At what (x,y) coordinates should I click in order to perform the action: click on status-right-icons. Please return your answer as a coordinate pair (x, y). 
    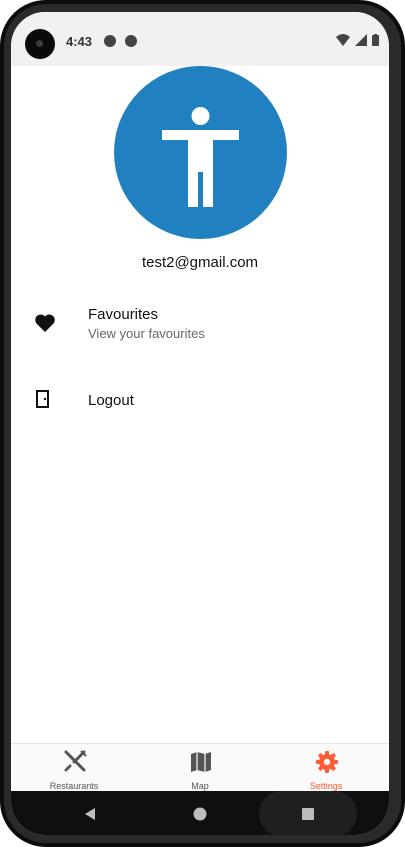
    Looking at the image, I should click on (357, 40).